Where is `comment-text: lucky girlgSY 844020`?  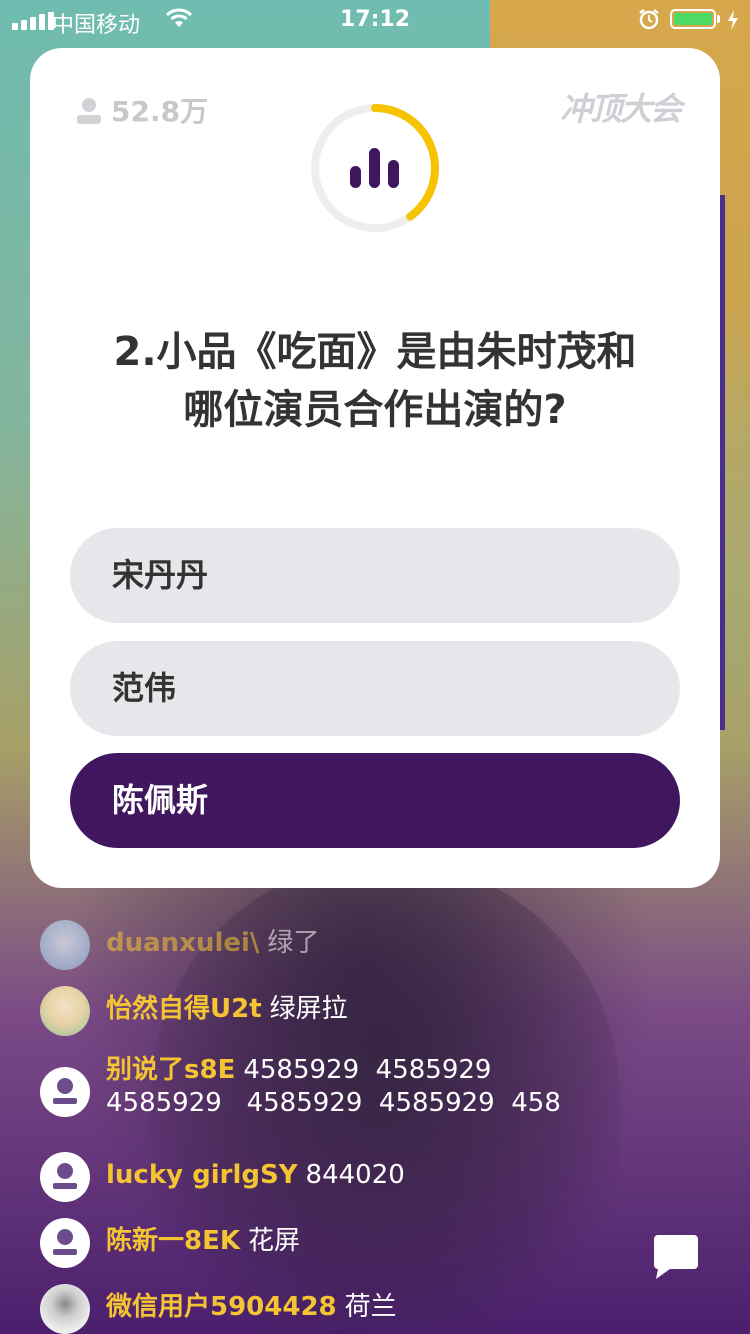 comment-text: lucky girlgSY 844020 is located at coordinates (255, 1177).